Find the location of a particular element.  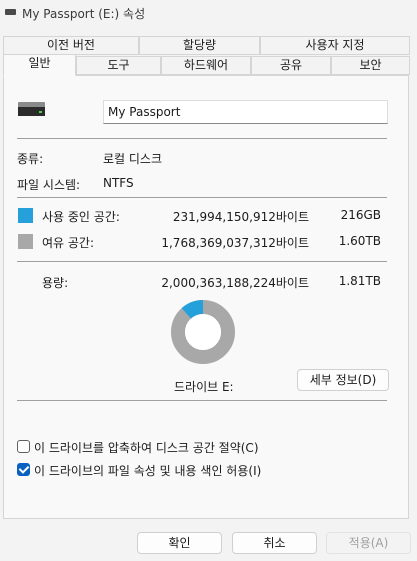

apply-button: 적용(A) is located at coordinates (368, 543).